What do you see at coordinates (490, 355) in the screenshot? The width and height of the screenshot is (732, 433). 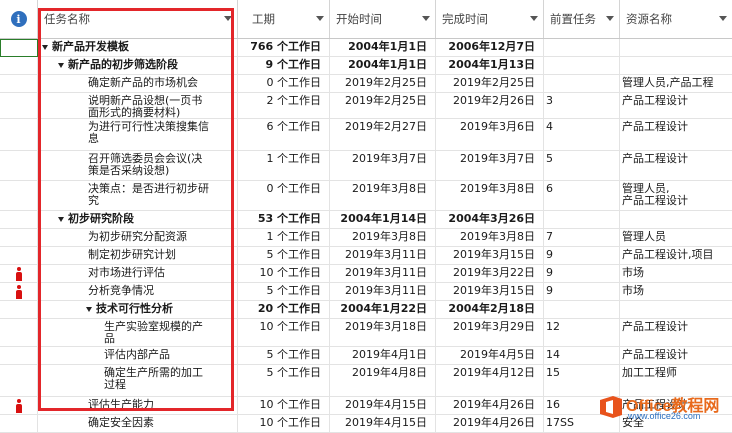 I see `finish-cell: 2019年4月5日` at bounding box center [490, 355].